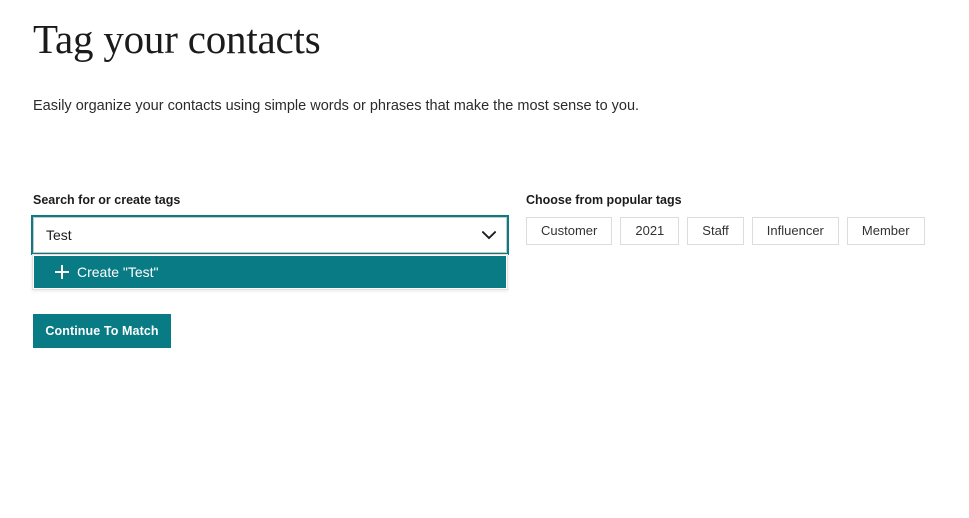  What do you see at coordinates (62, 272) in the screenshot?
I see `plus-icon` at bounding box center [62, 272].